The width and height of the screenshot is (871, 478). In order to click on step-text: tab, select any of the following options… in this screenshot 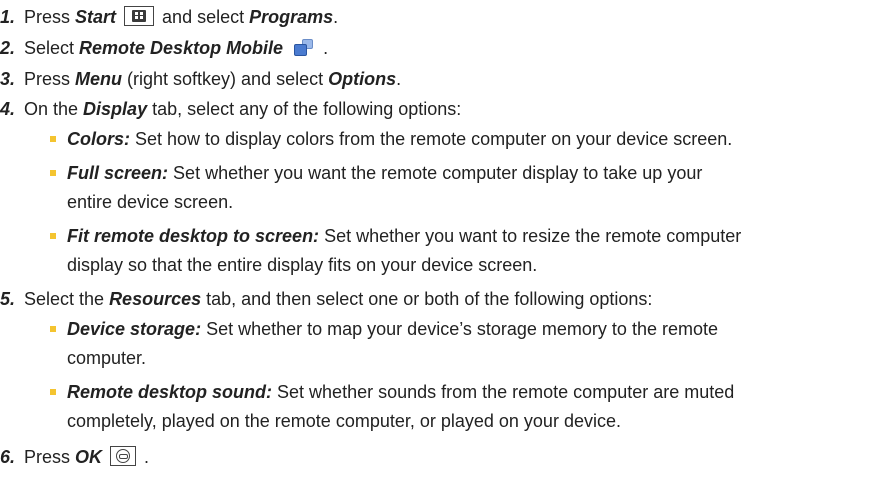, I will do `click(304, 109)`.